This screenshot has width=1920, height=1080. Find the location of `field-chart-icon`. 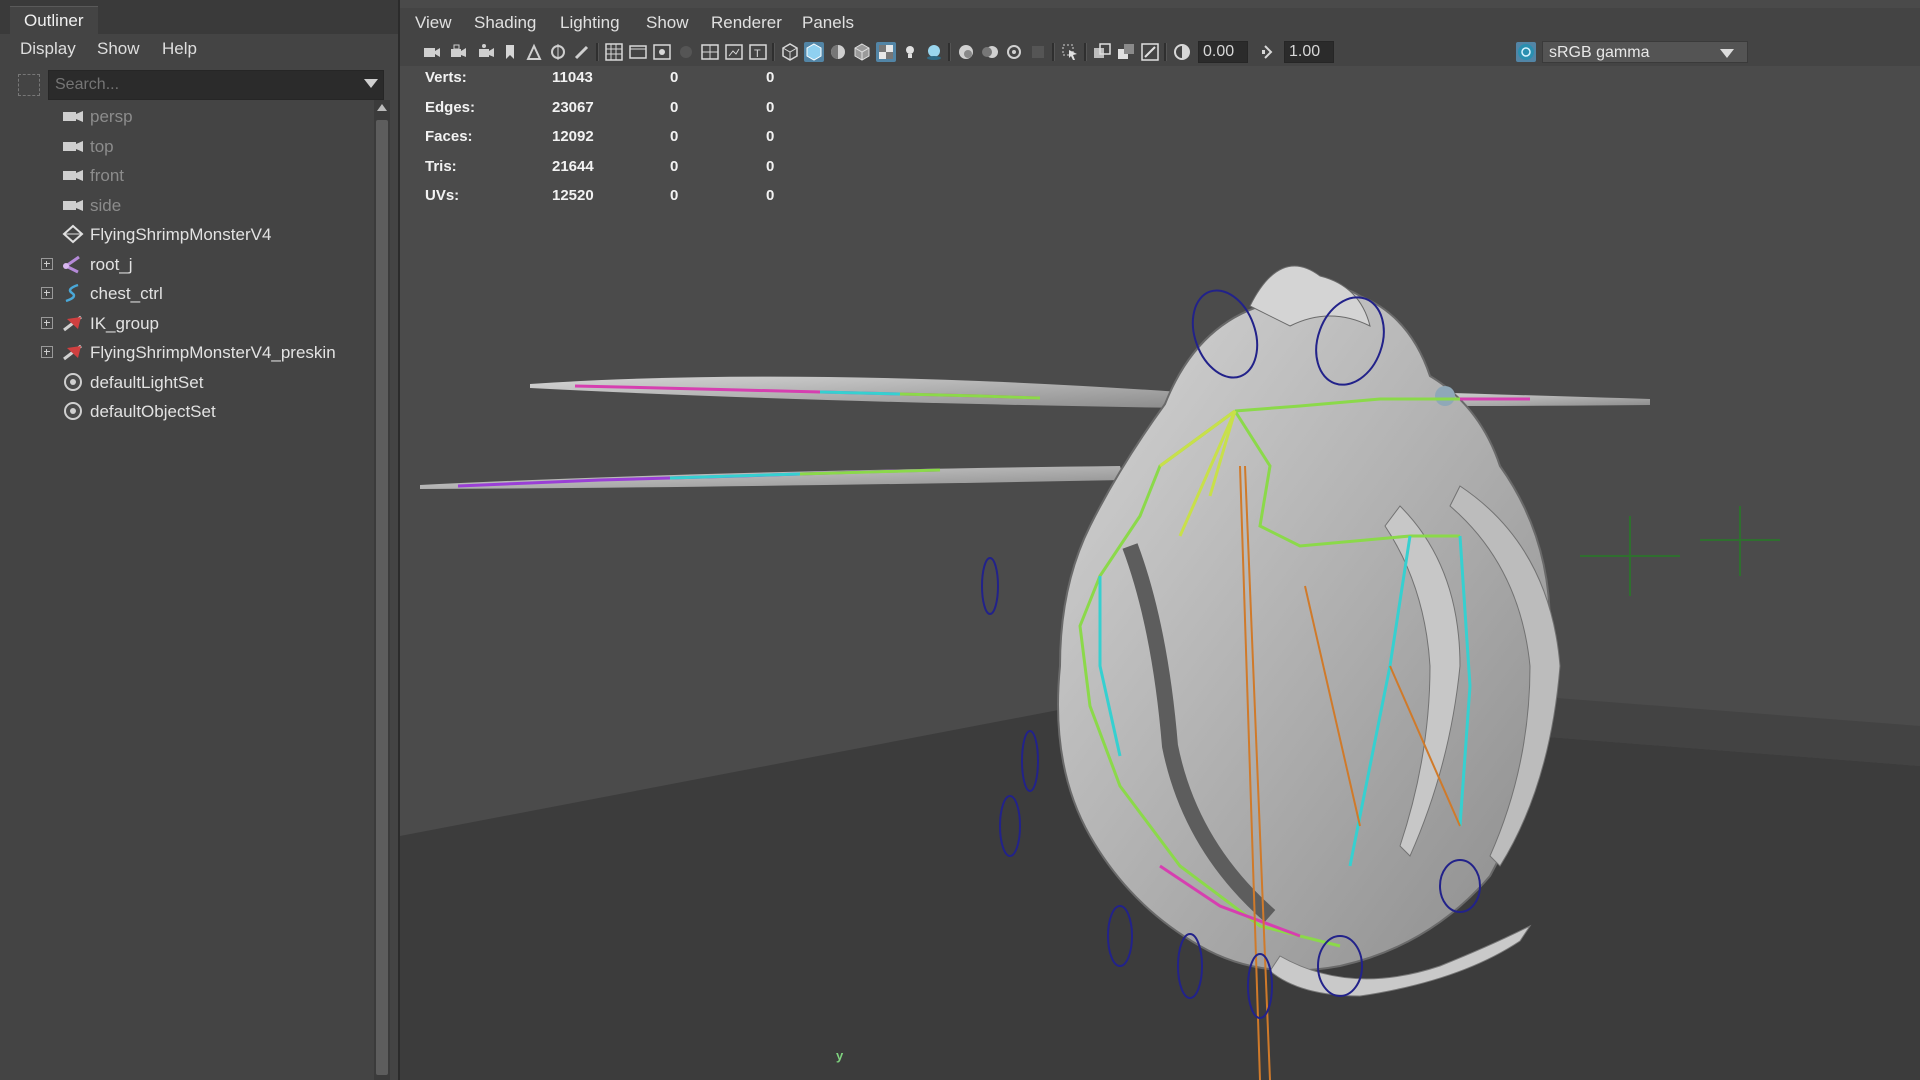

field-chart-icon is located at coordinates (710, 52).